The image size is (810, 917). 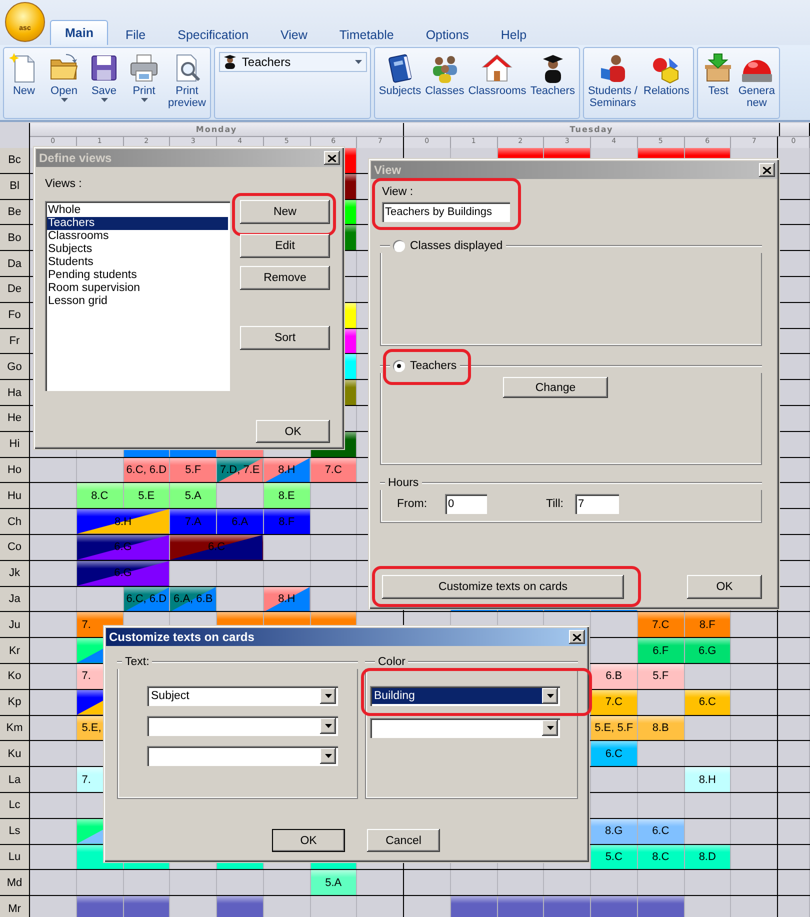 I want to click on menu-tab: Main, so click(x=79, y=32).